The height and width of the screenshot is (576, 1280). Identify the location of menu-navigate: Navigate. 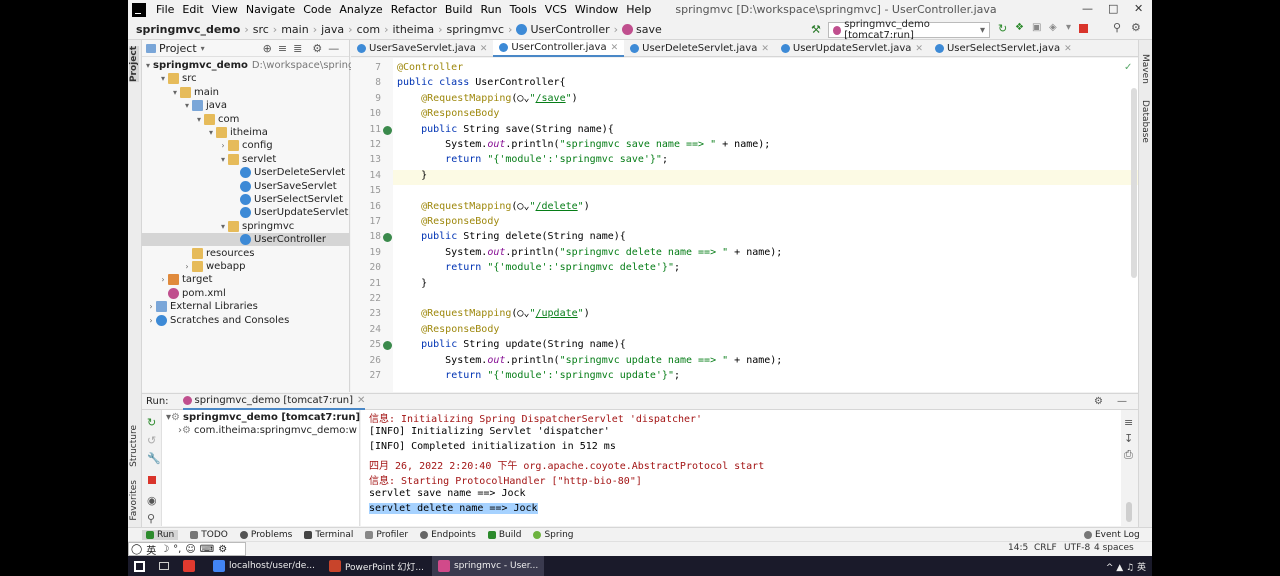
(270, 9).